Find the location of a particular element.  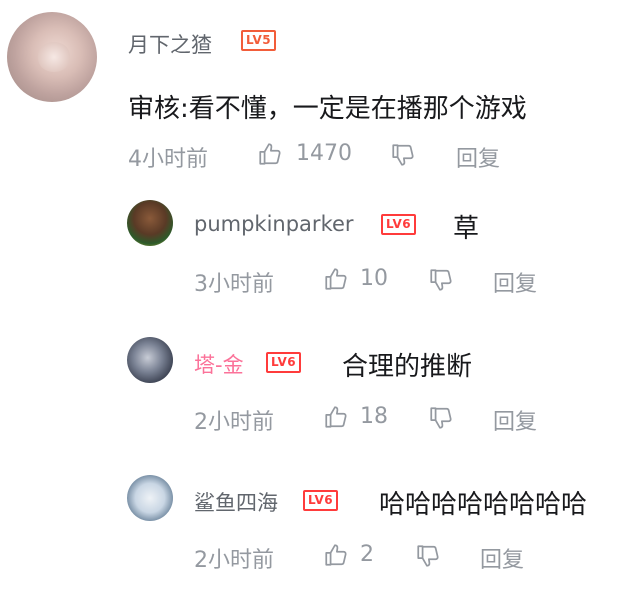

like-count: 10 is located at coordinates (374, 278).